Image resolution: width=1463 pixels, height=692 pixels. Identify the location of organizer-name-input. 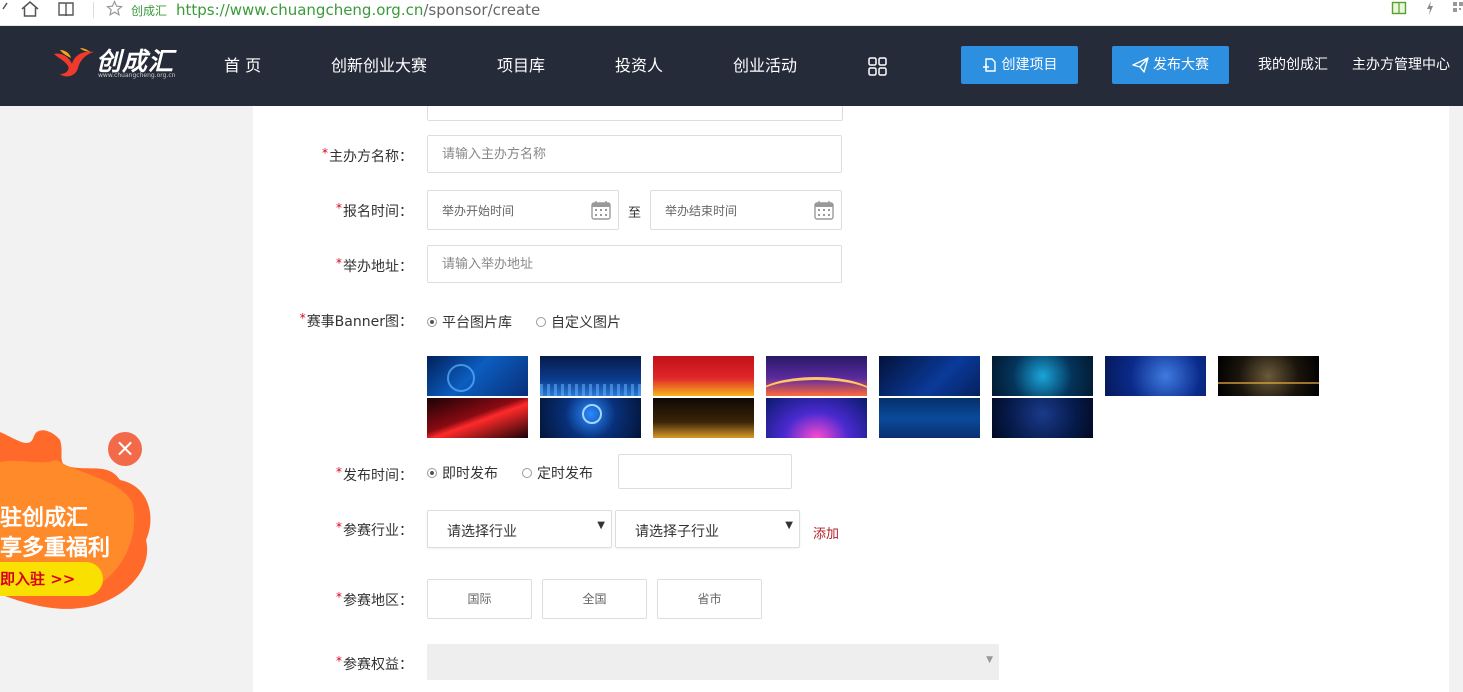
(634, 154).